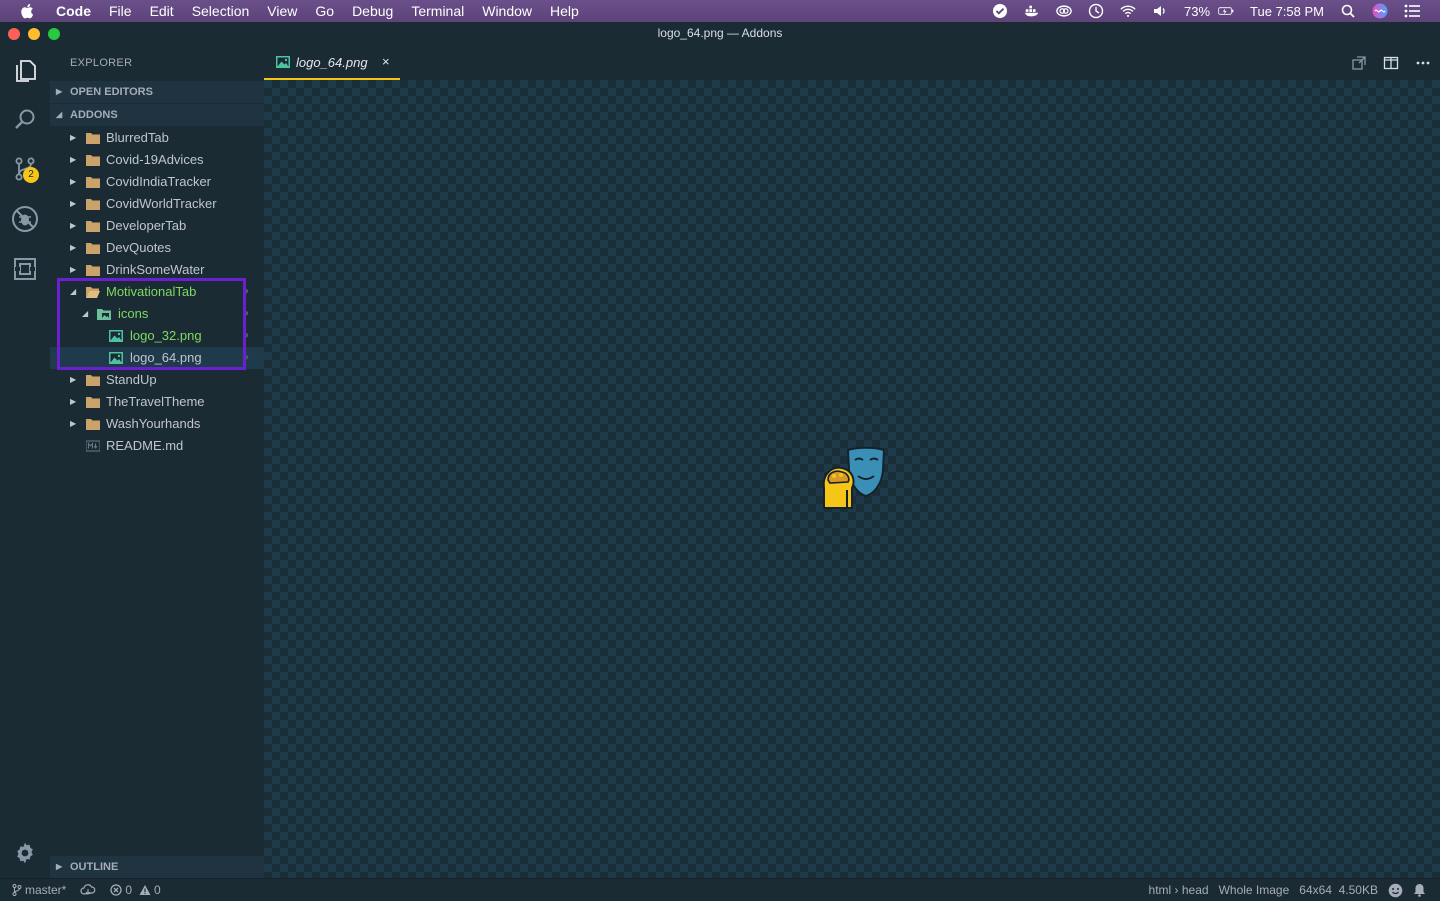 This screenshot has width=1440, height=901. I want to click on drama-masks-image, so click(853, 479).